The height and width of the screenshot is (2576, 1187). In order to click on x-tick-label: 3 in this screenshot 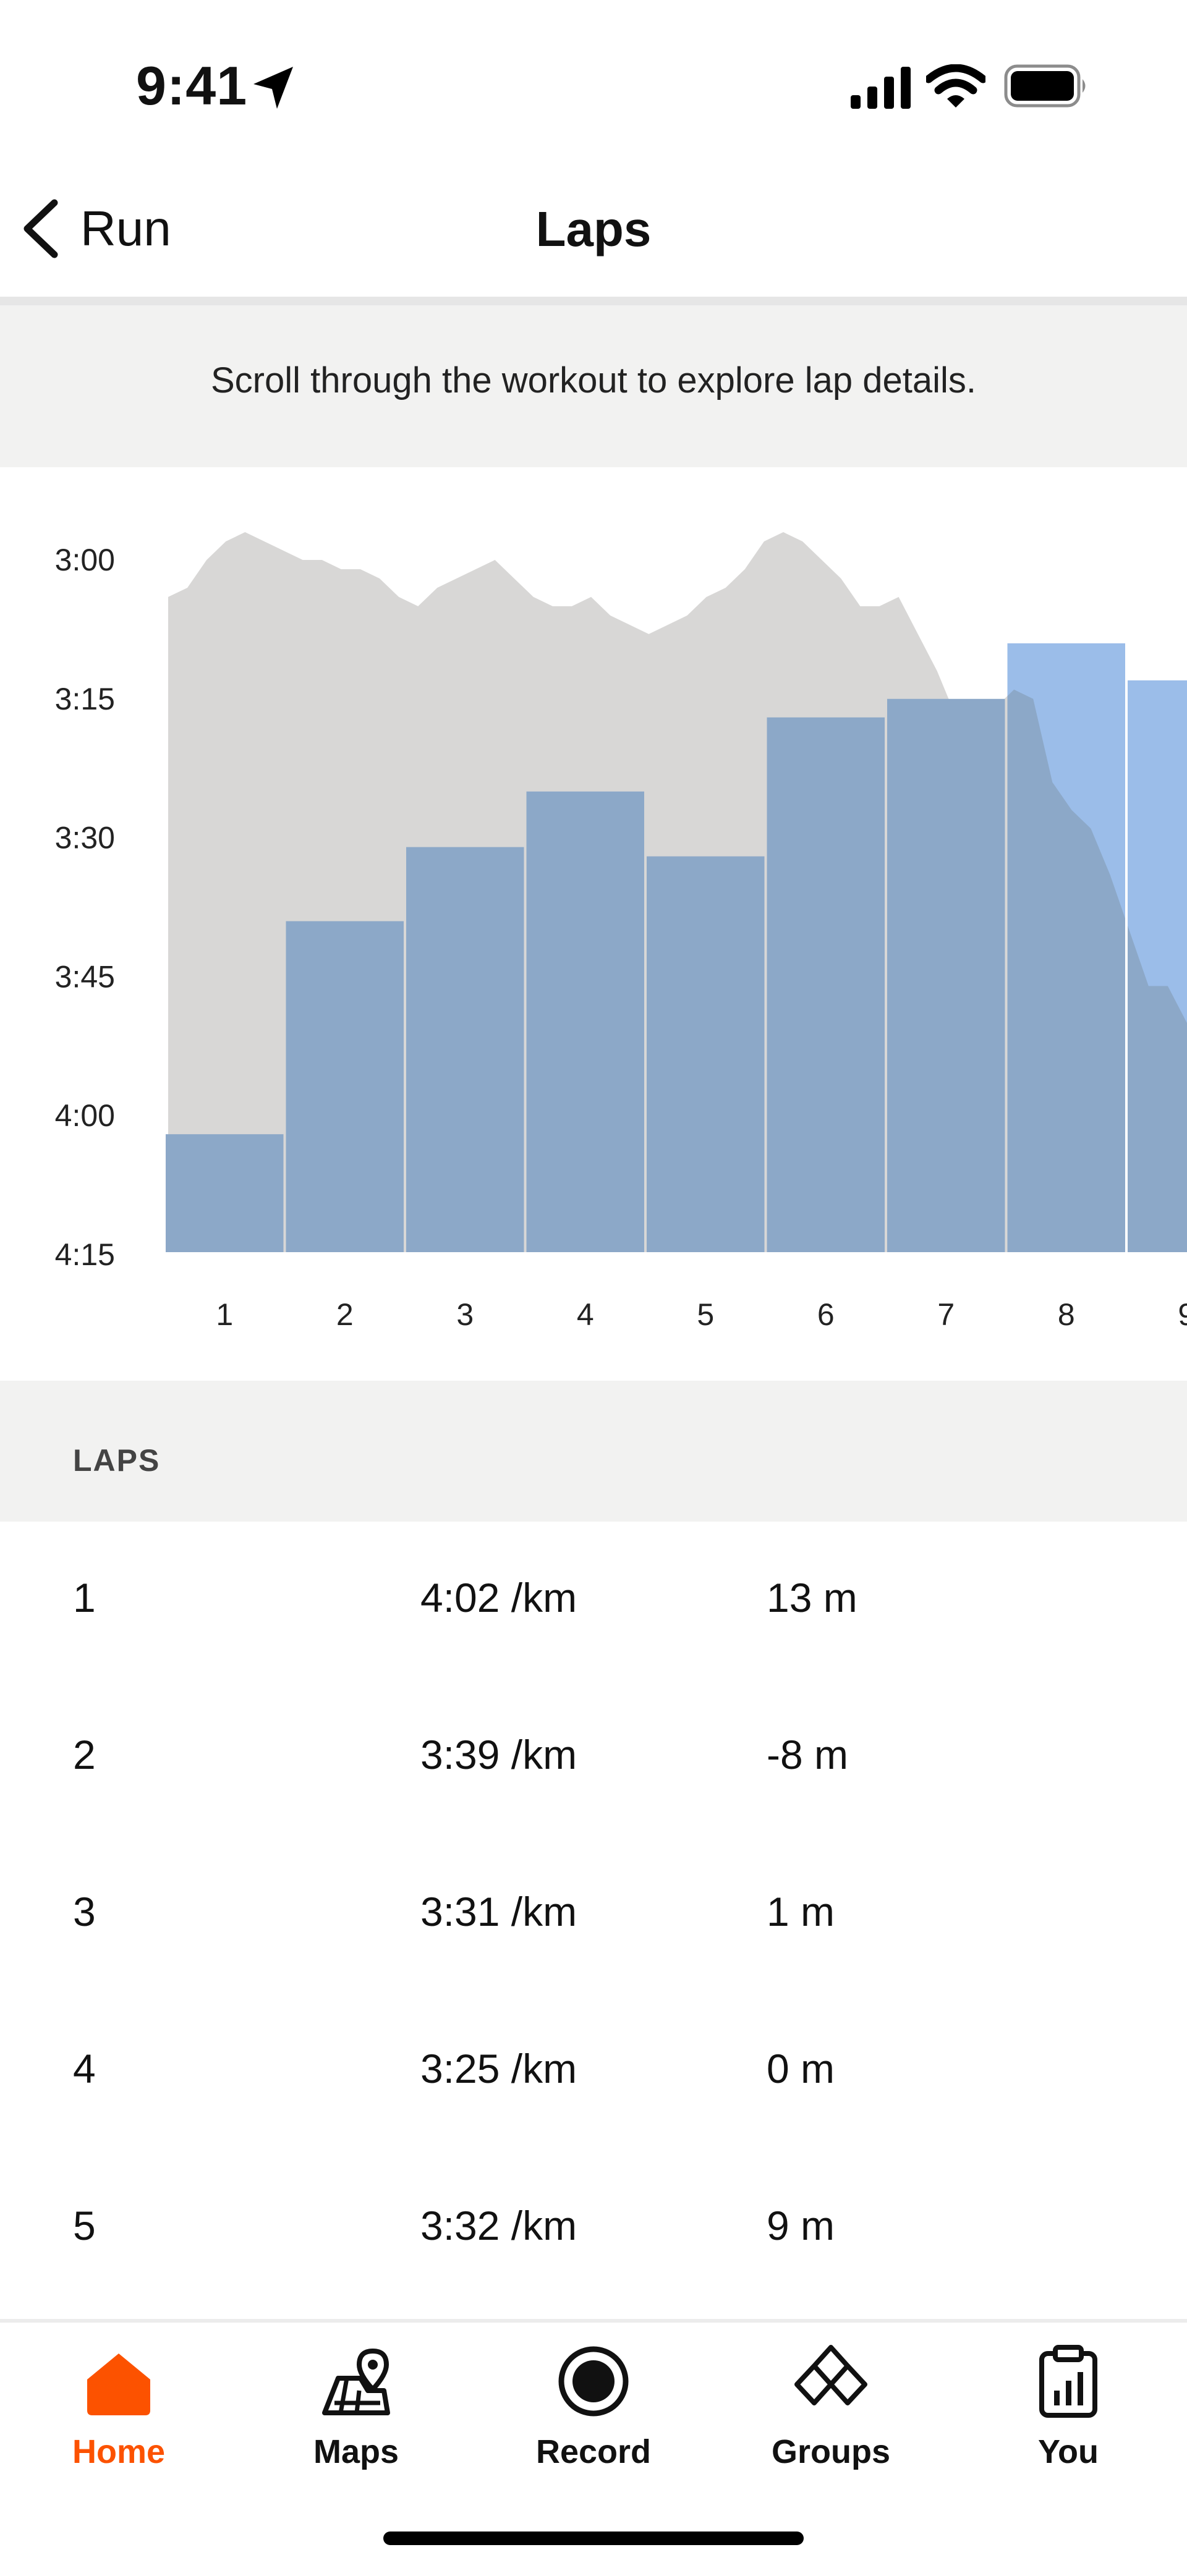, I will do `click(465, 1314)`.